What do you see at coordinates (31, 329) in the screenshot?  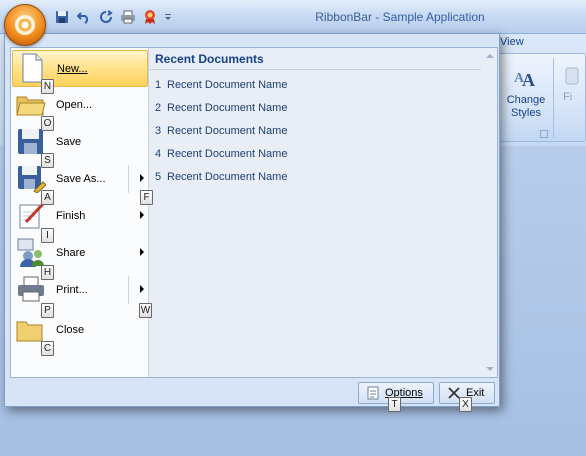 I see `close-folder-icon` at bounding box center [31, 329].